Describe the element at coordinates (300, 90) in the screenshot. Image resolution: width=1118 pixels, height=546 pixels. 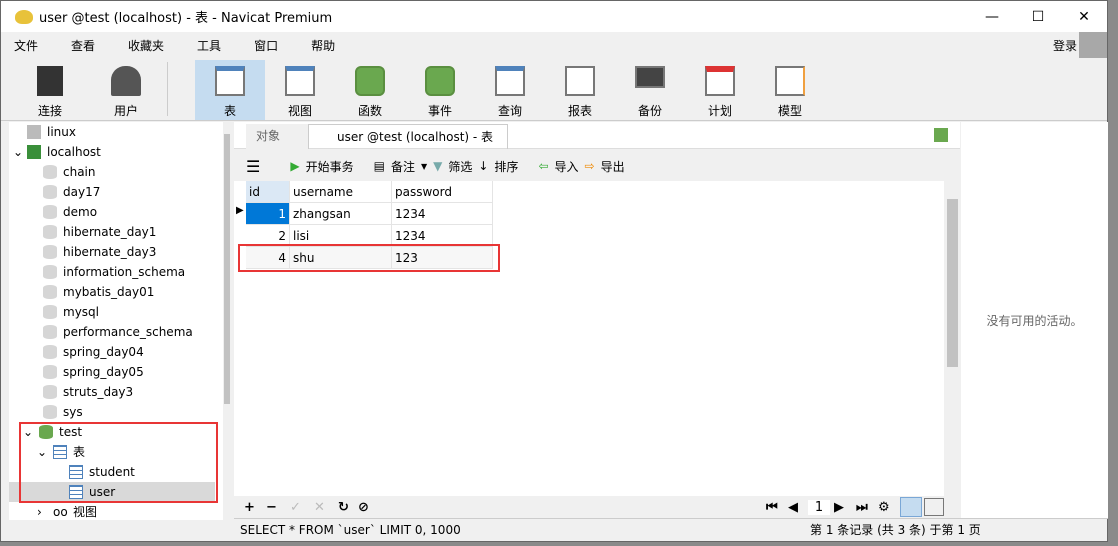
I see `toolbar-view: 视图` at that location.